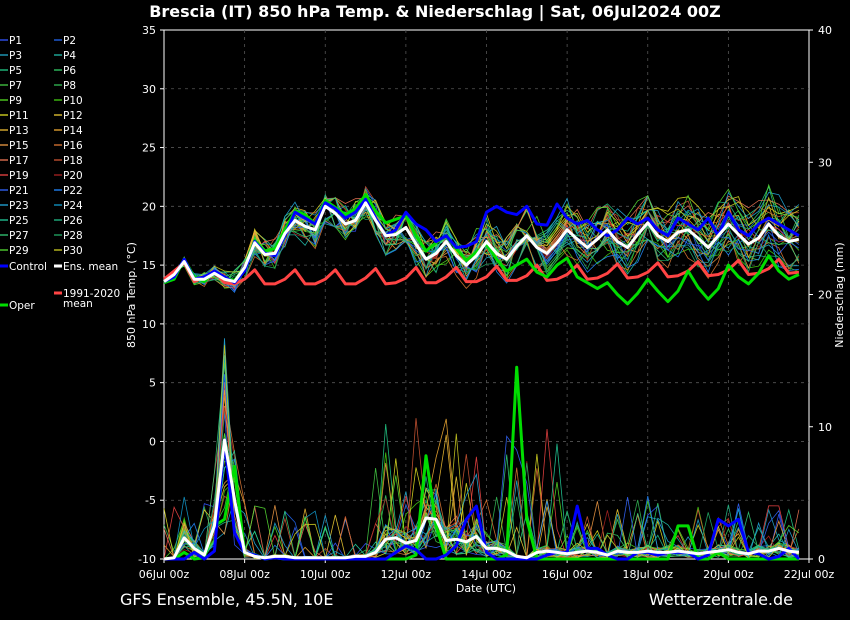  What do you see at coordinates (69, 71) in the screenshot?
I see `legend-label: P6` at bounding box center [69, 71].